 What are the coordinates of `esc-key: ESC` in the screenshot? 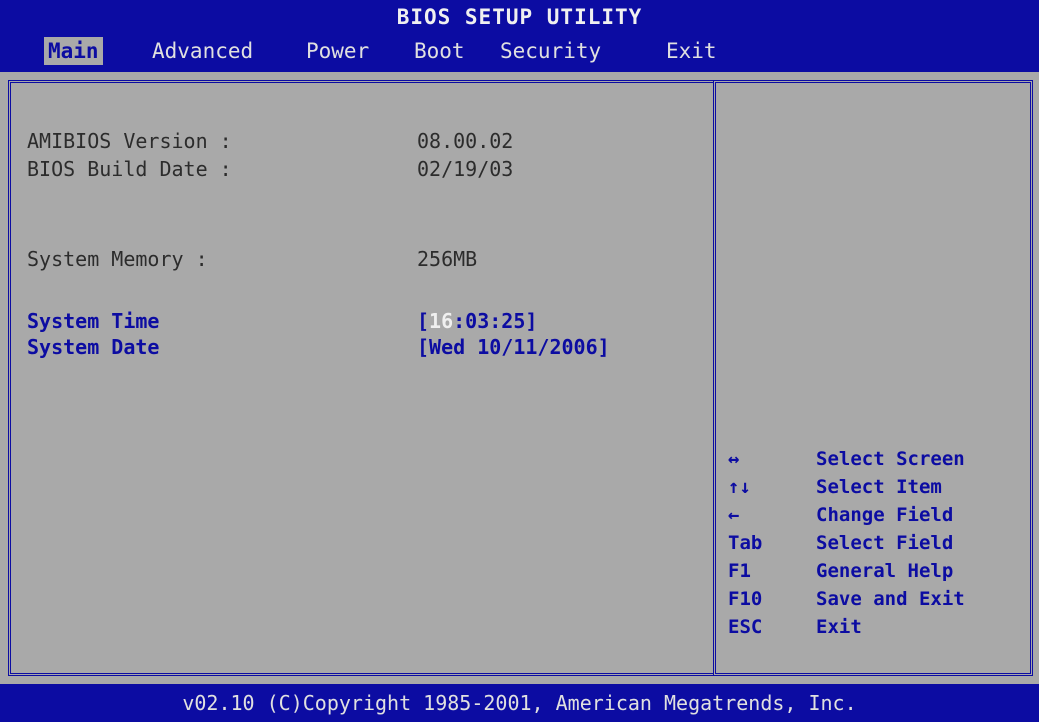 It's located at (745, 627).